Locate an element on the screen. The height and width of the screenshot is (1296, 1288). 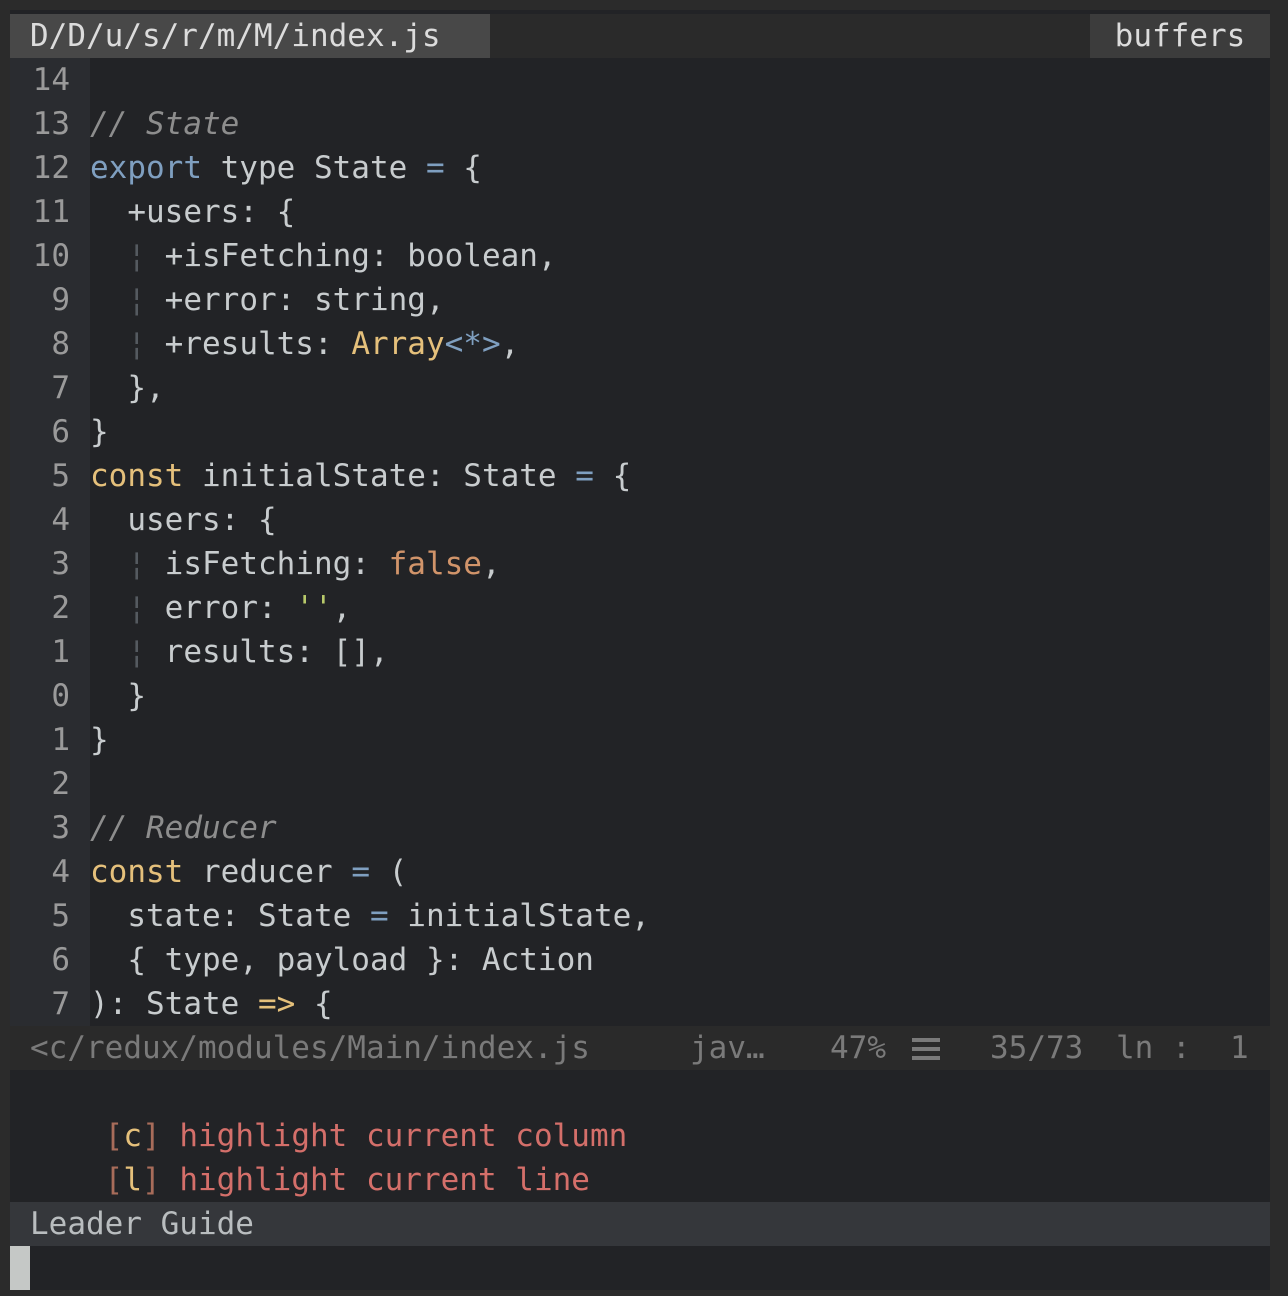
status-percent: 47% is located at coordinates (858, 1048).